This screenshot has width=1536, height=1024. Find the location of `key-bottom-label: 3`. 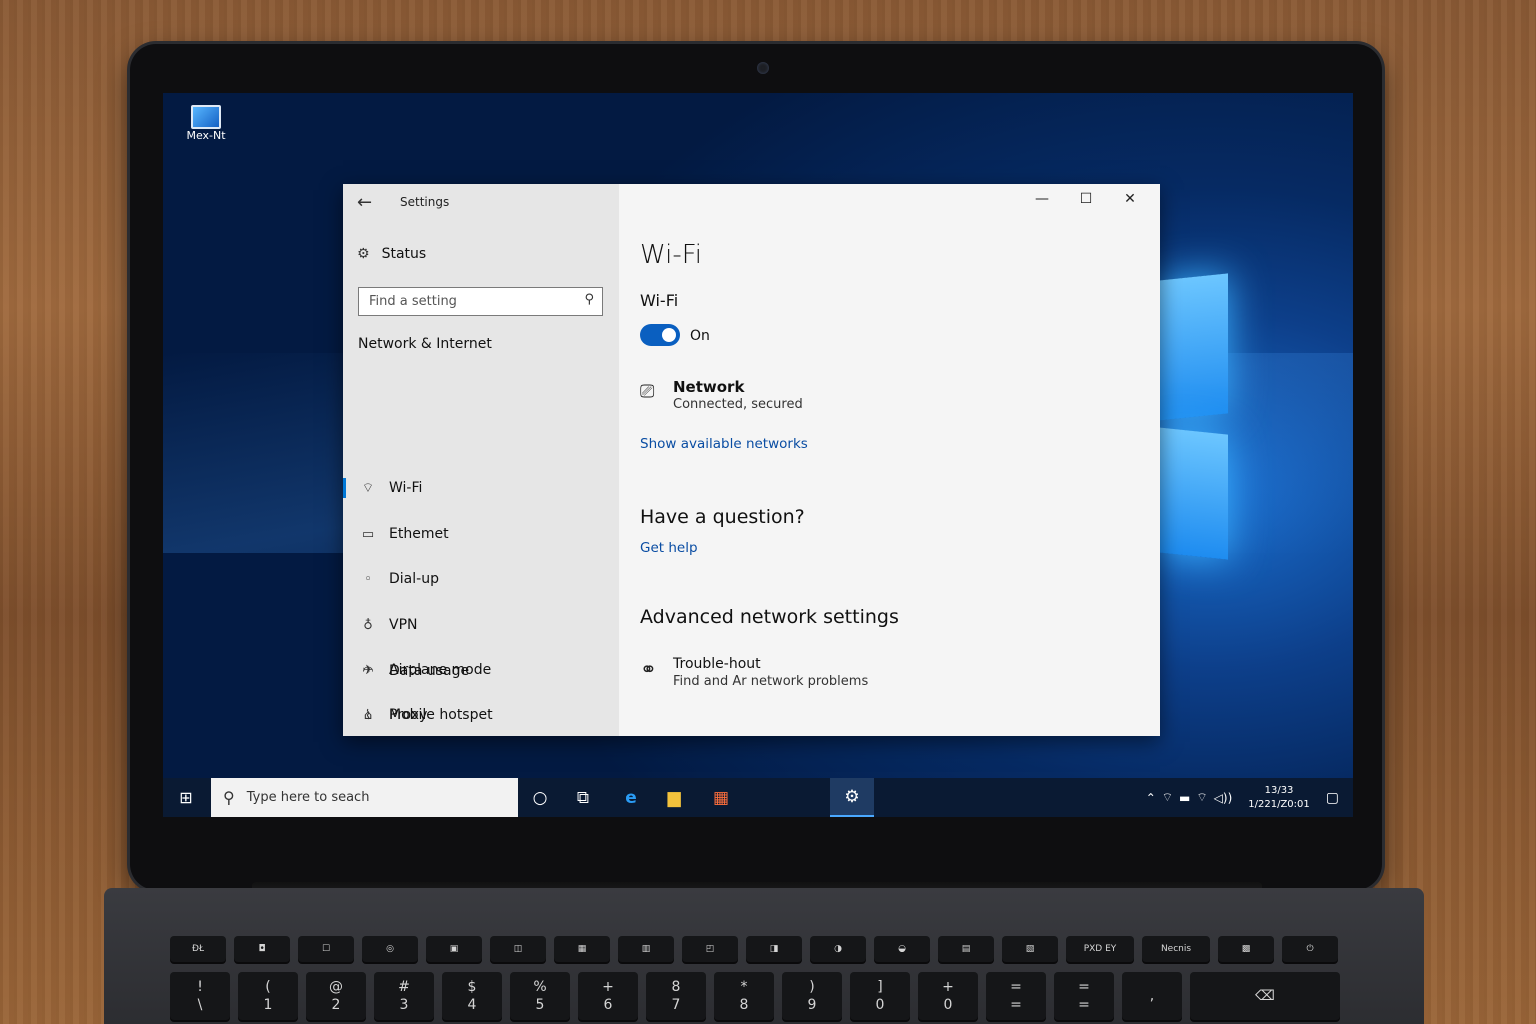

key-bottom-label: 3 is located at coordinates (404, 1005).